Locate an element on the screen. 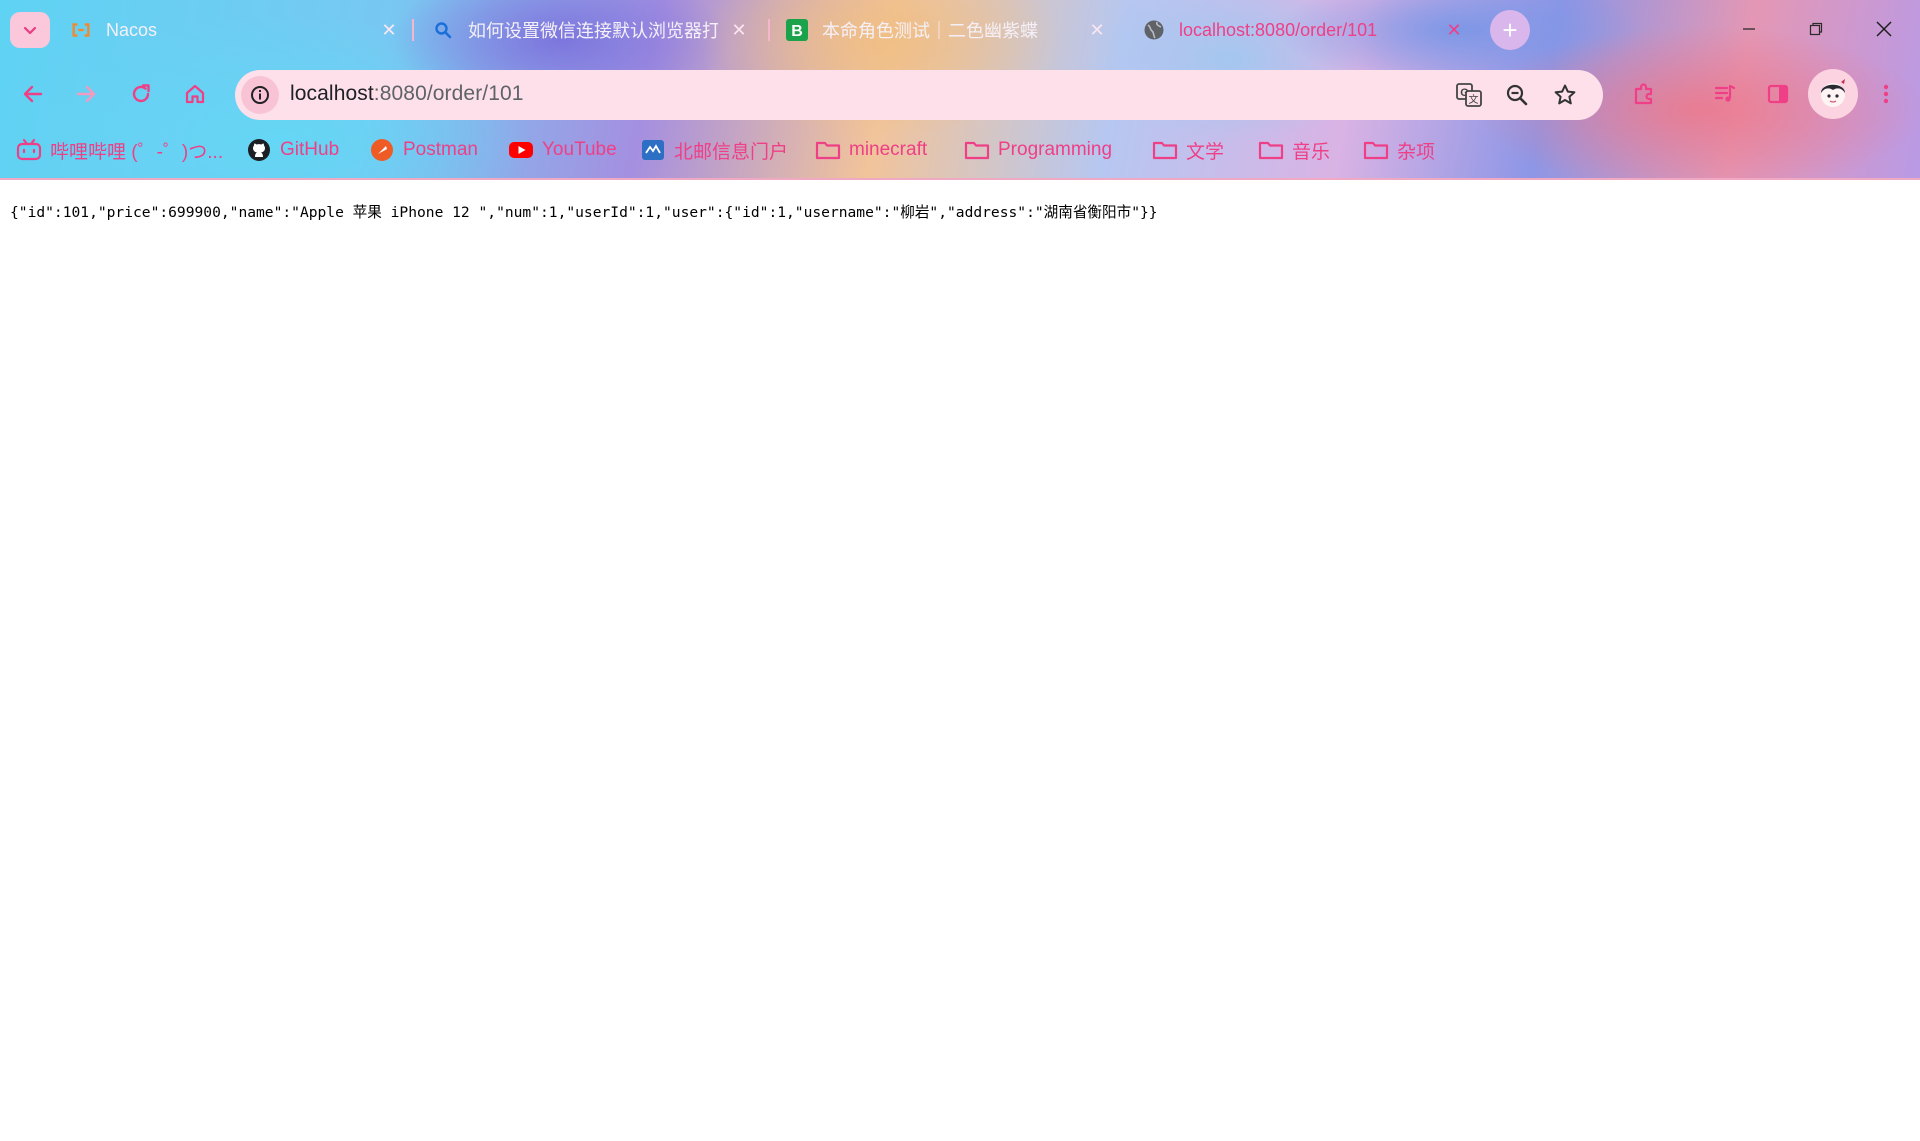 The image size is (1920, 1141). info-icon is located at coordinates (260, 95).